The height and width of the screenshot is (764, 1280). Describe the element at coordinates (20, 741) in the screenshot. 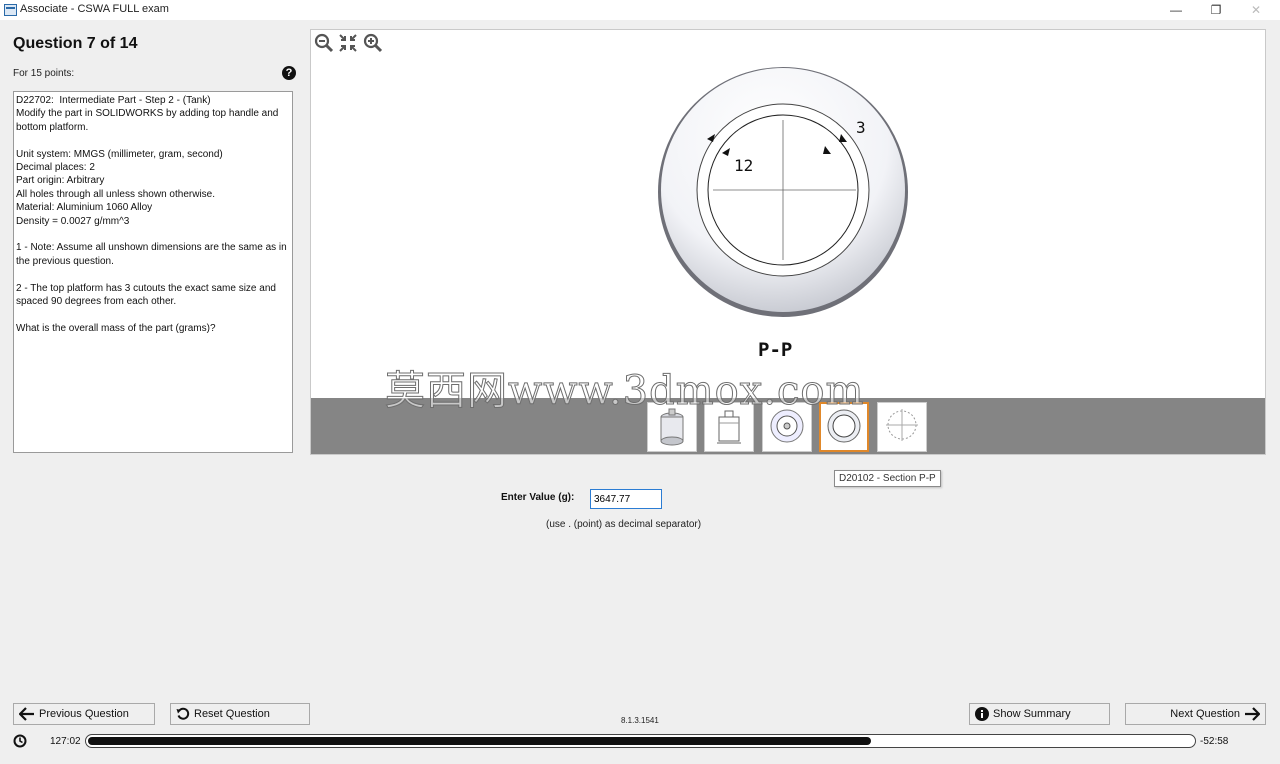

I see `clock-icon` at that location.